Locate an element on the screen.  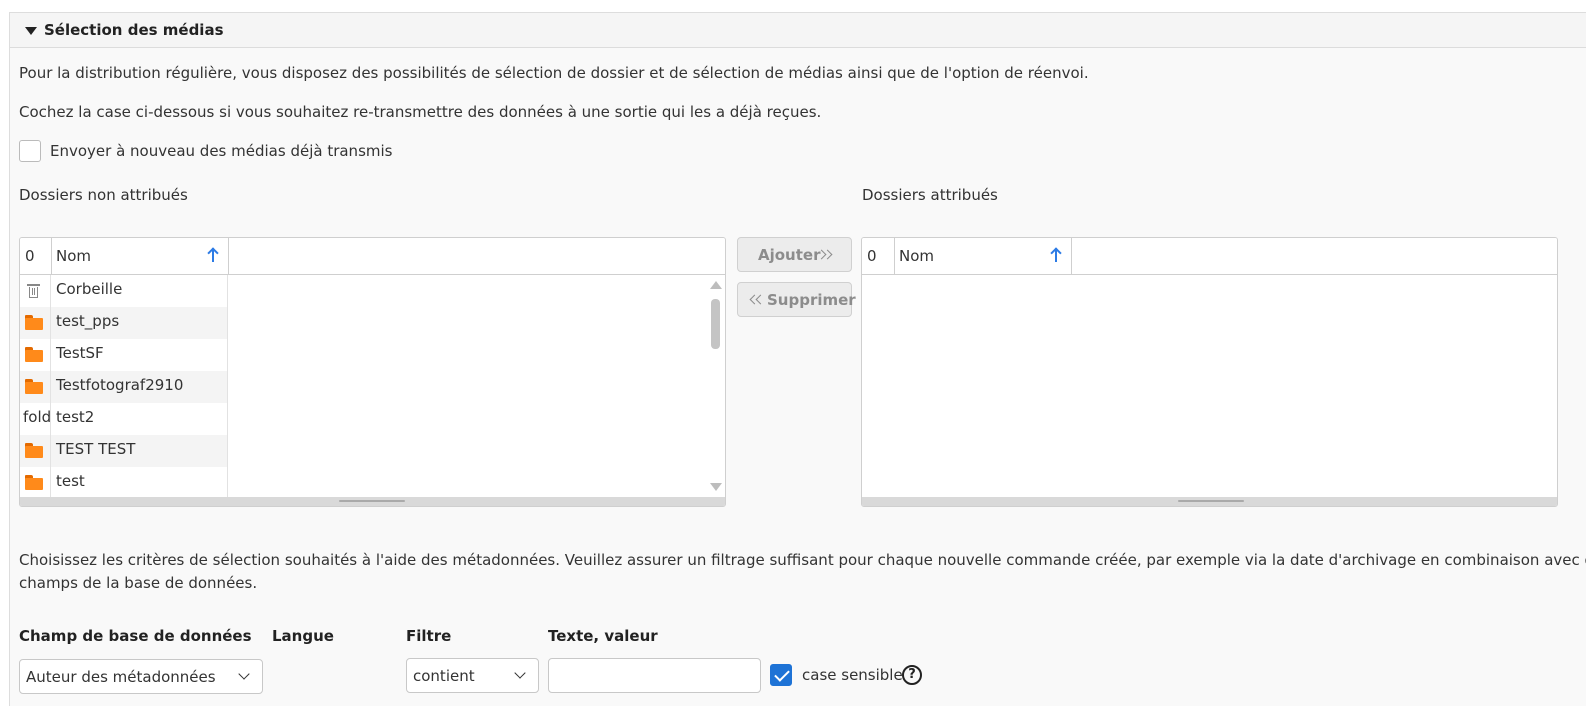
remove-button-label: Supprimer is located at coordinates (811, 300).